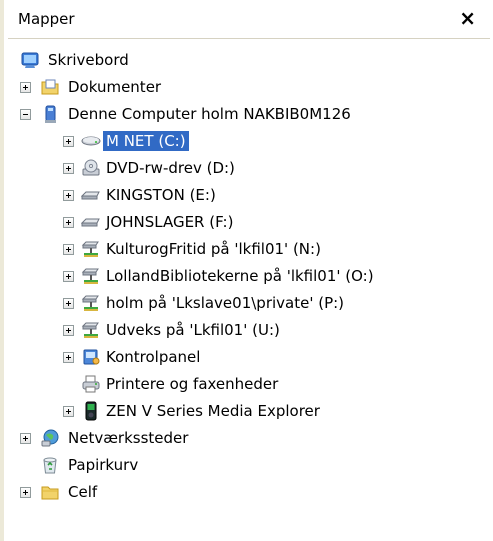 Image resolution: width=493 pixels, height=541 pixels. I want to click on tree-item-label: Netværkssteder, so click(128, 438).